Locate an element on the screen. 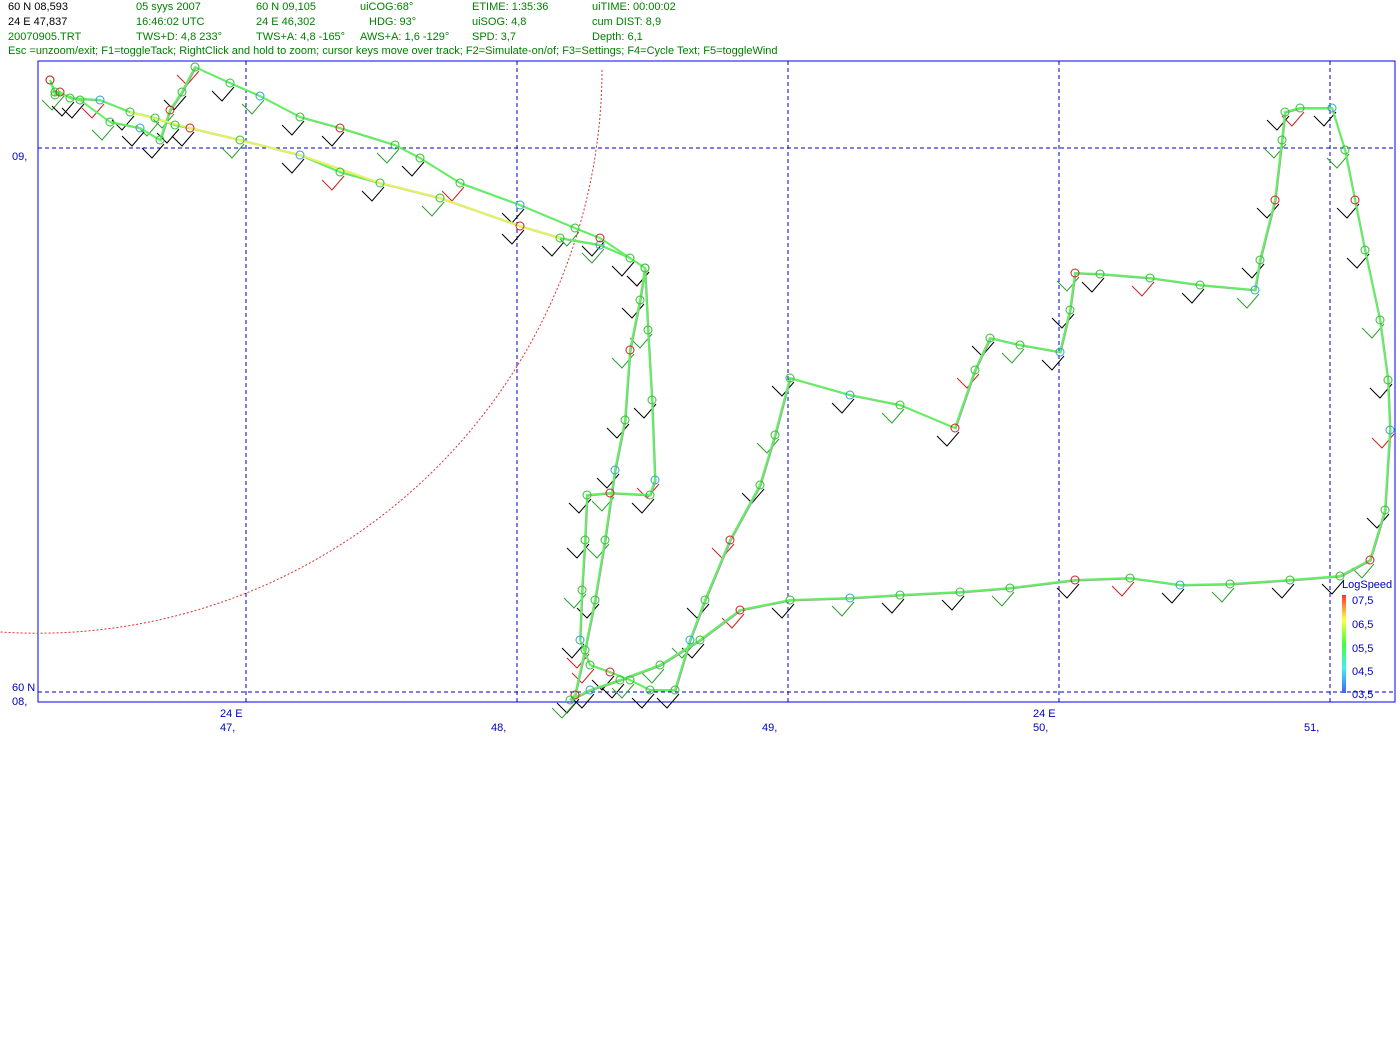 The image size is (1400, 1050). legend-tick-2: 05,5 is located at coordinates (1362, 649).